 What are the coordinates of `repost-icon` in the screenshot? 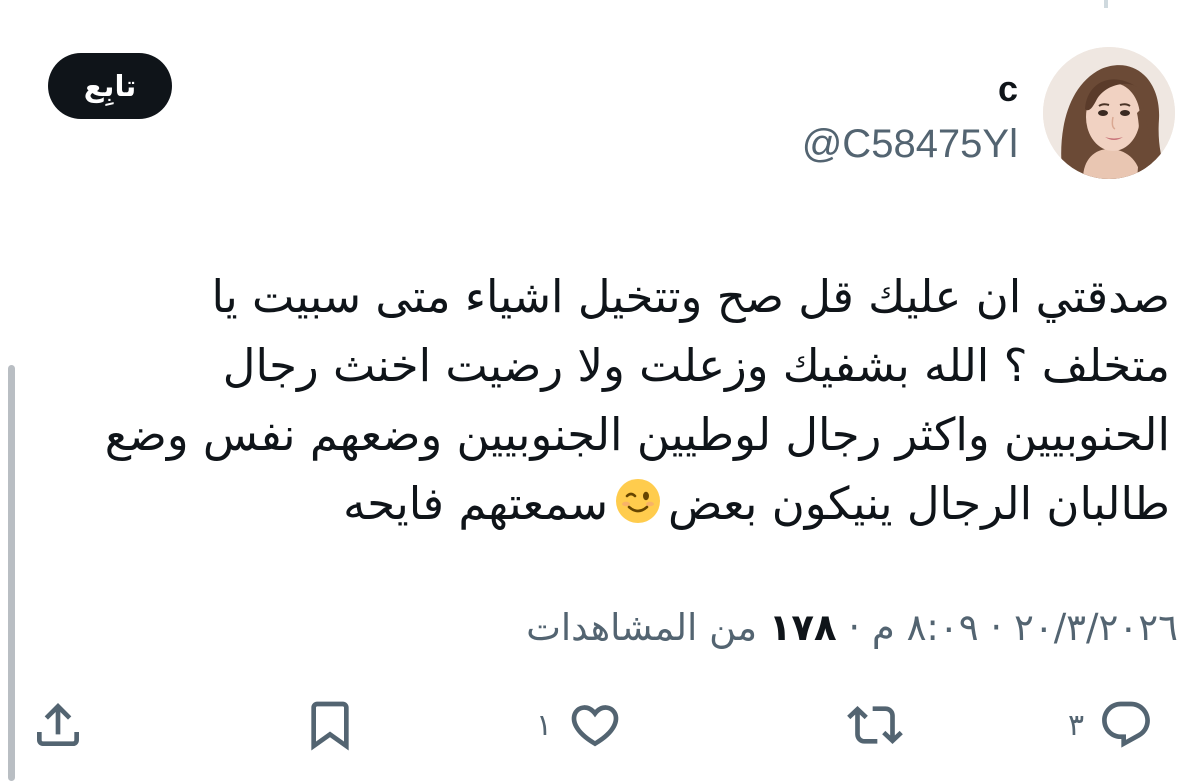 It's located at (875, 725).